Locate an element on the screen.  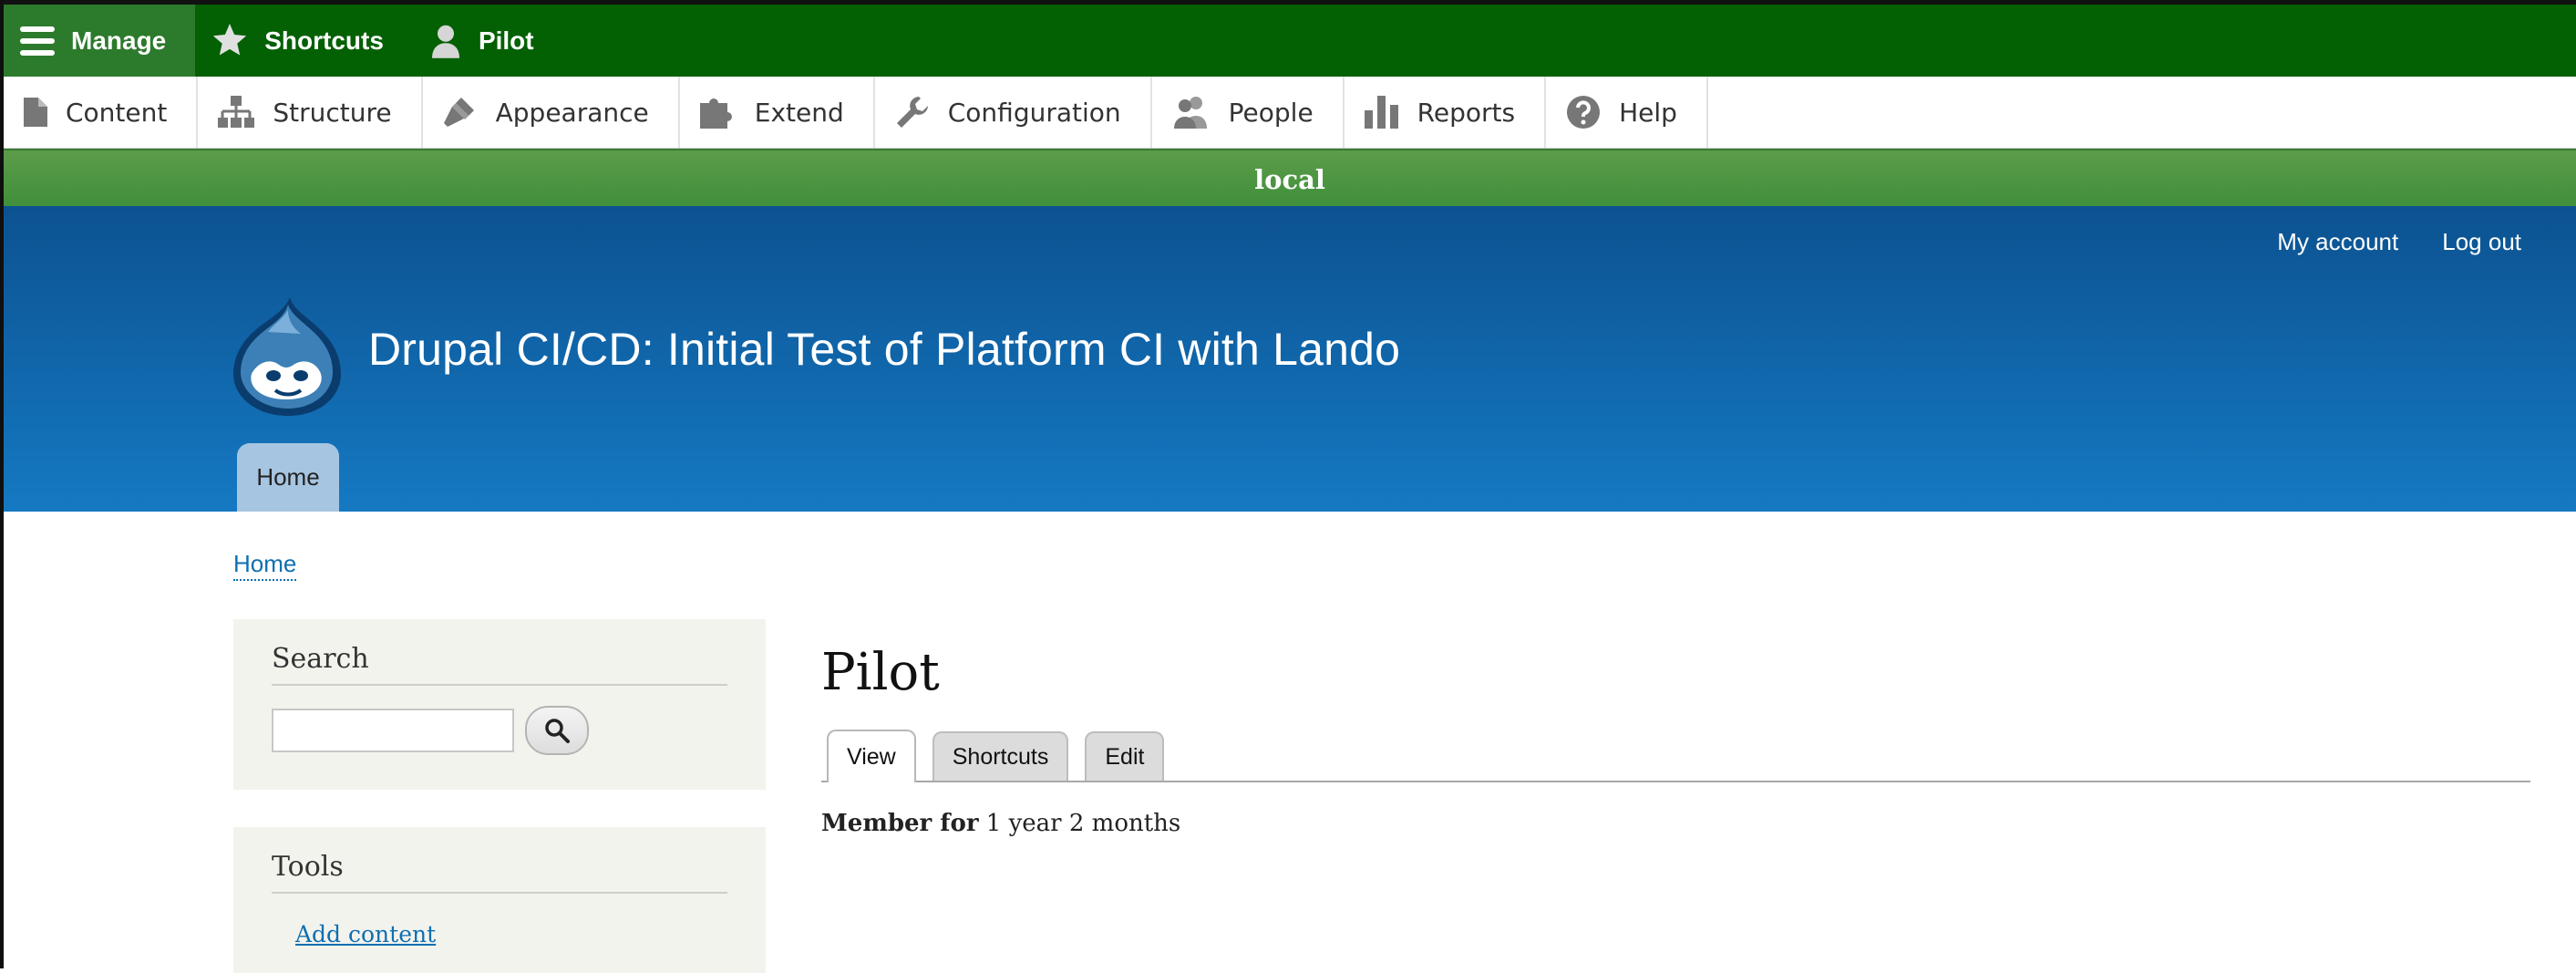
menu-item-appearance: Appearance is located at coordinates (551, 113).